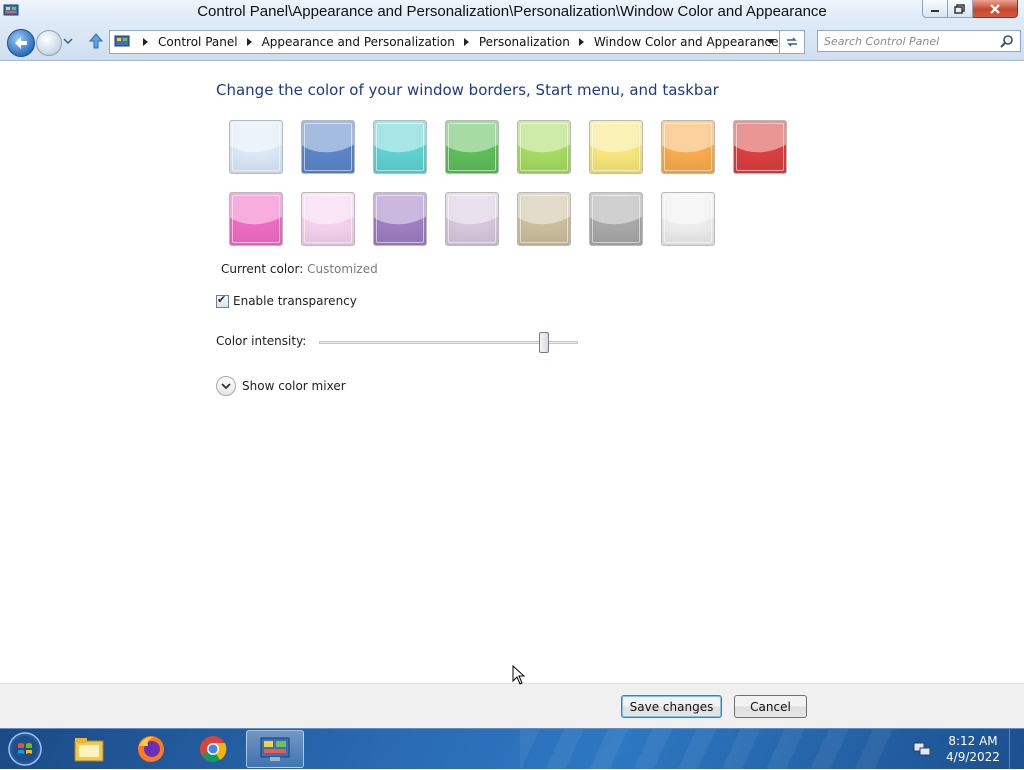 The width and height of the screenshot is (1024, 770). I want to click on minimize-button, so click(935, 9).